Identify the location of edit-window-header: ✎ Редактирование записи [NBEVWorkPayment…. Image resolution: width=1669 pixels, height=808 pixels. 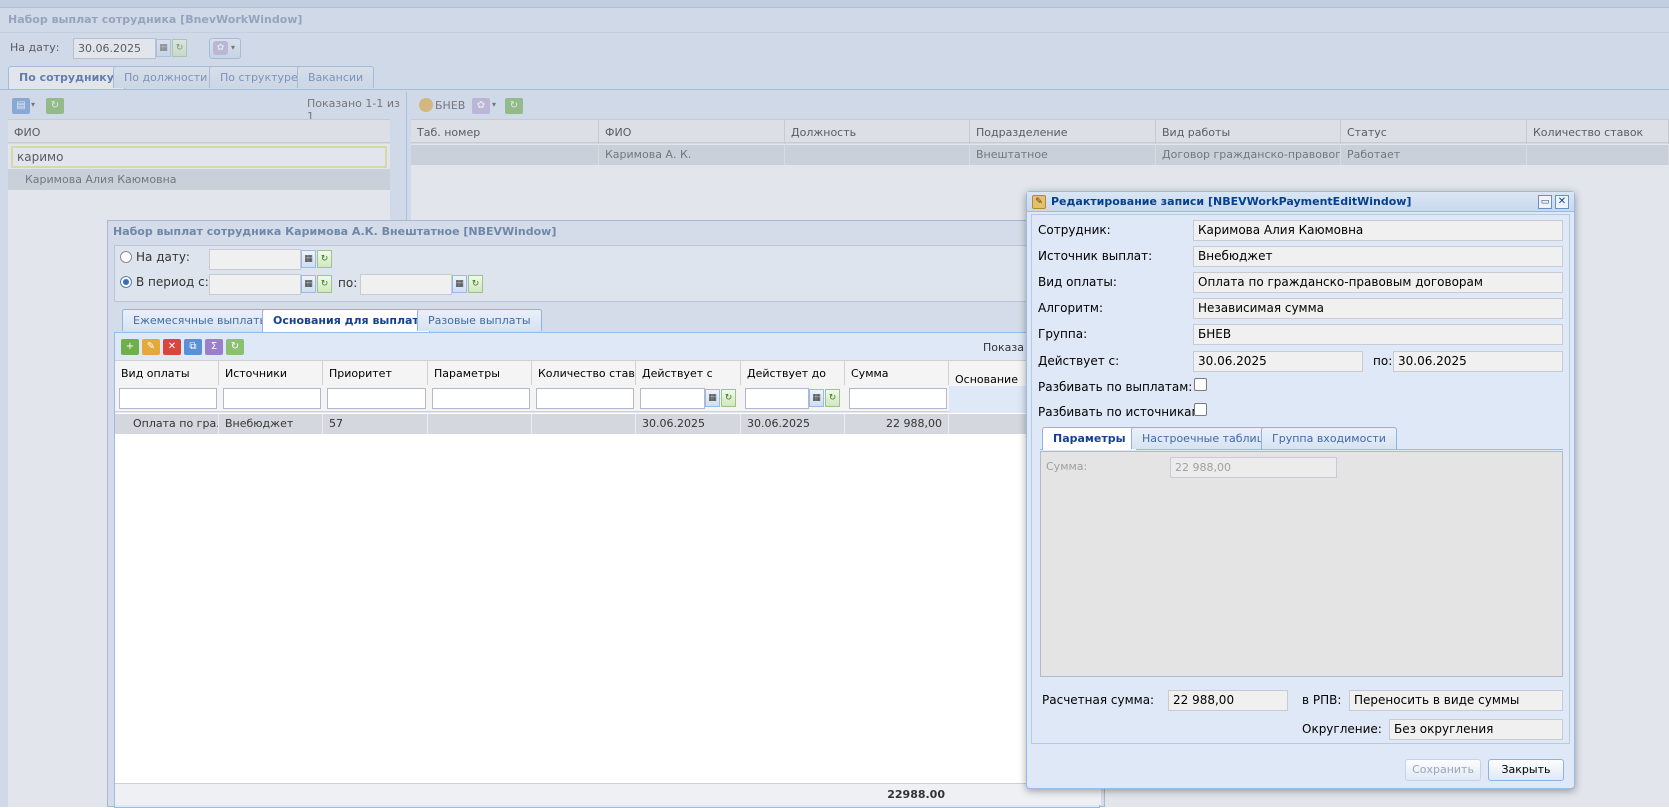
(1300, 202).